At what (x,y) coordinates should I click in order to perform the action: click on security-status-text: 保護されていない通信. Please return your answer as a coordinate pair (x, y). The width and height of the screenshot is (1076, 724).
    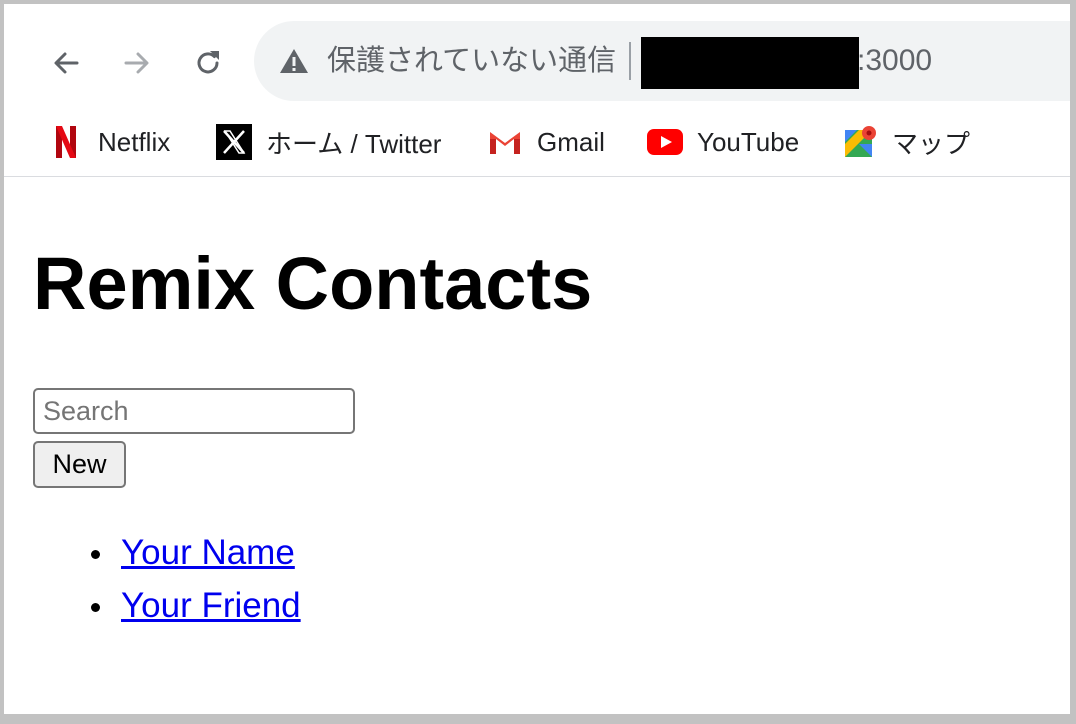
    Looking at the image, I should click on (471, 61).